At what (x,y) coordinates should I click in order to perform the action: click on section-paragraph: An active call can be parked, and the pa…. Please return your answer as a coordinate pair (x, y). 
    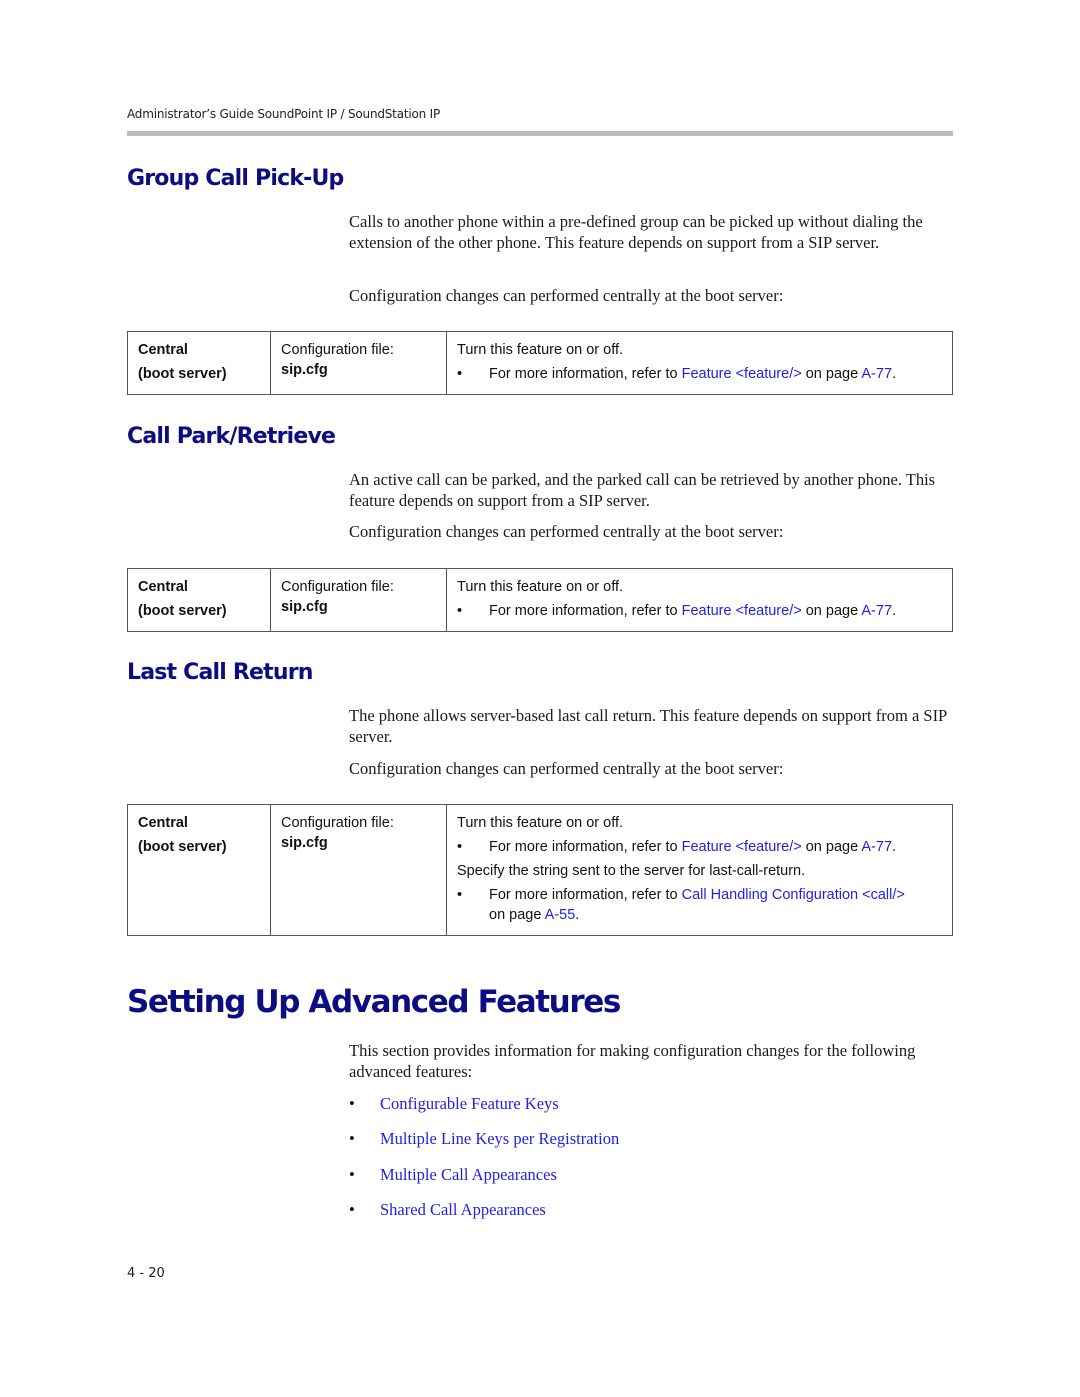
    Looking at the image, I should click on (642, 490).